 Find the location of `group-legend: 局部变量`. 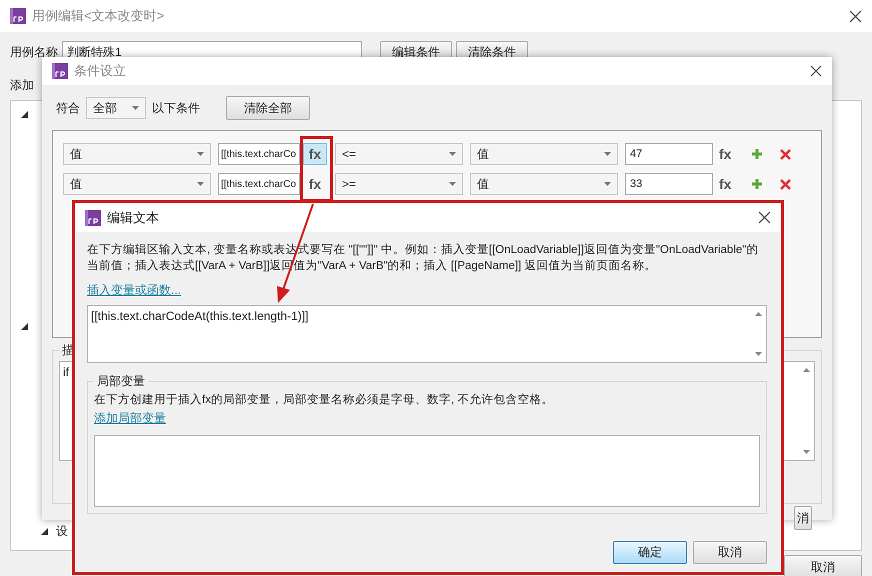

group-legend: 局部变量 is located at coordinates (121, 381).